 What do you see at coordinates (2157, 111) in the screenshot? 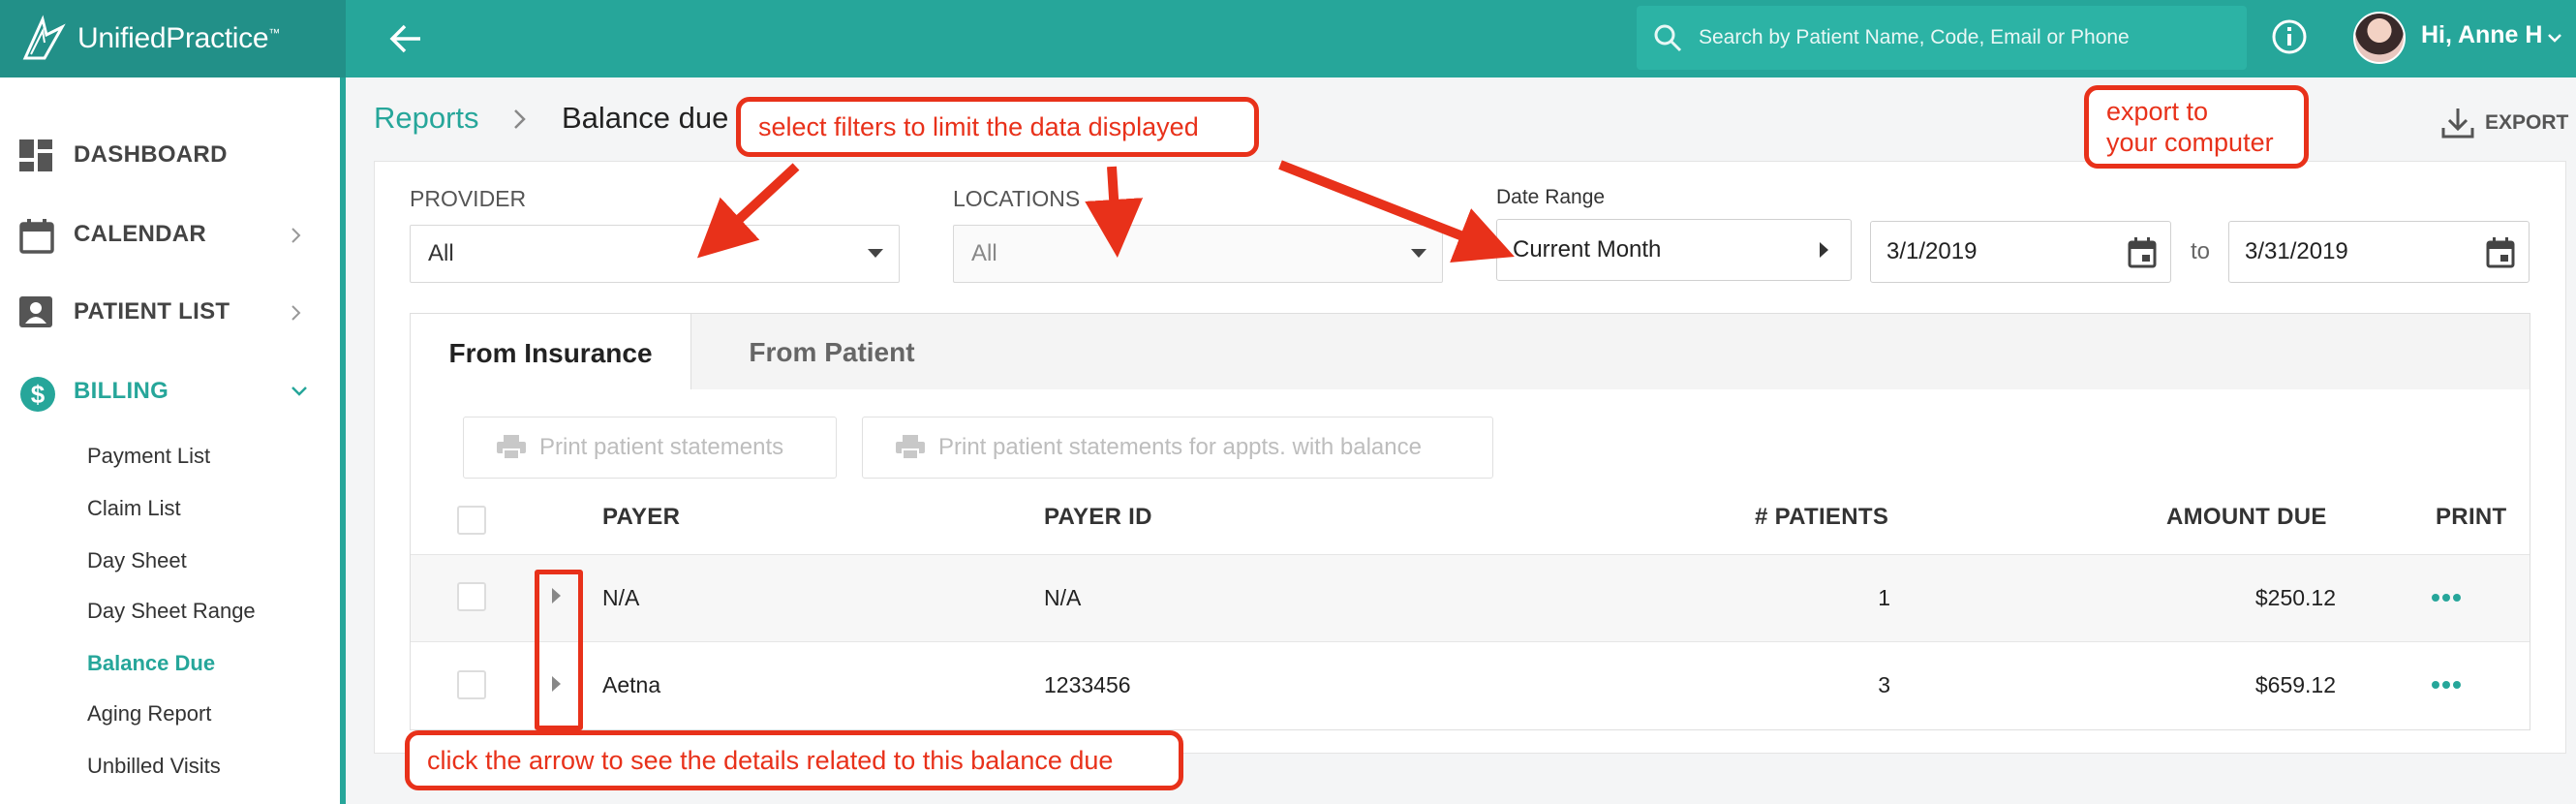
I see `annotation-export-line1: export to` at bounding box center [2157, 111].